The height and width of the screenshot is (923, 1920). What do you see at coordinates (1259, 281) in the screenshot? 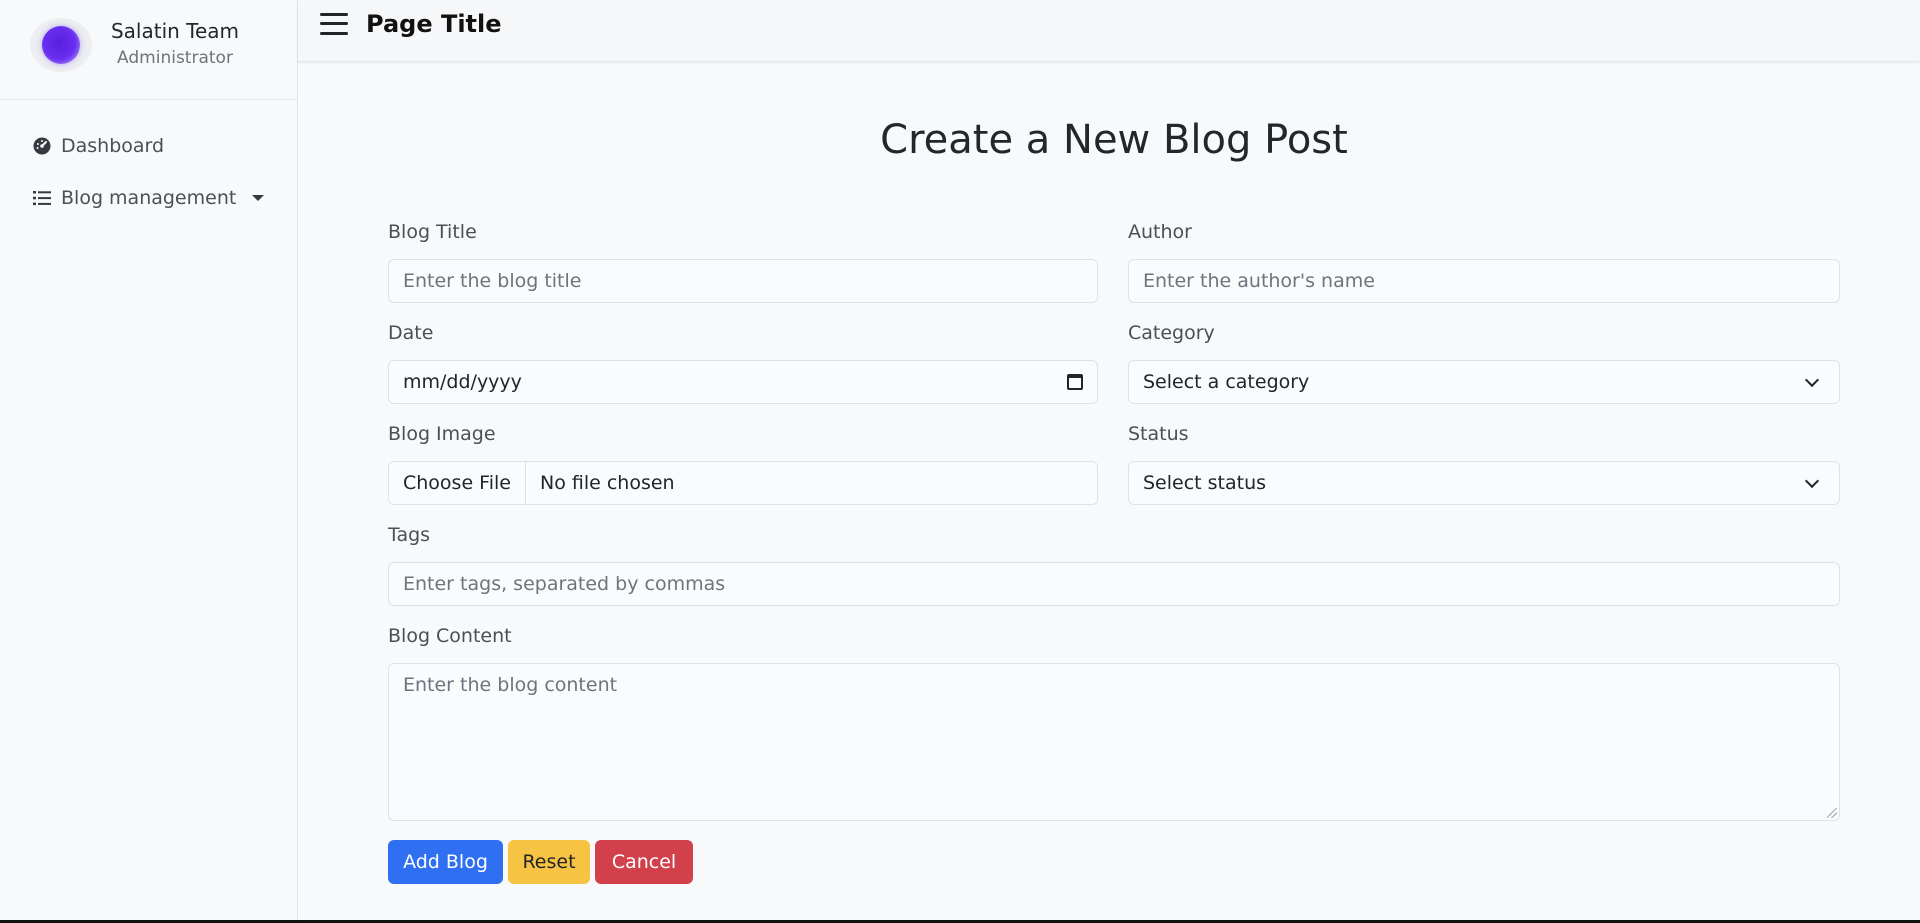
I see `author-placeholder: Enter the author's name` at bounding box center [1259, 281].